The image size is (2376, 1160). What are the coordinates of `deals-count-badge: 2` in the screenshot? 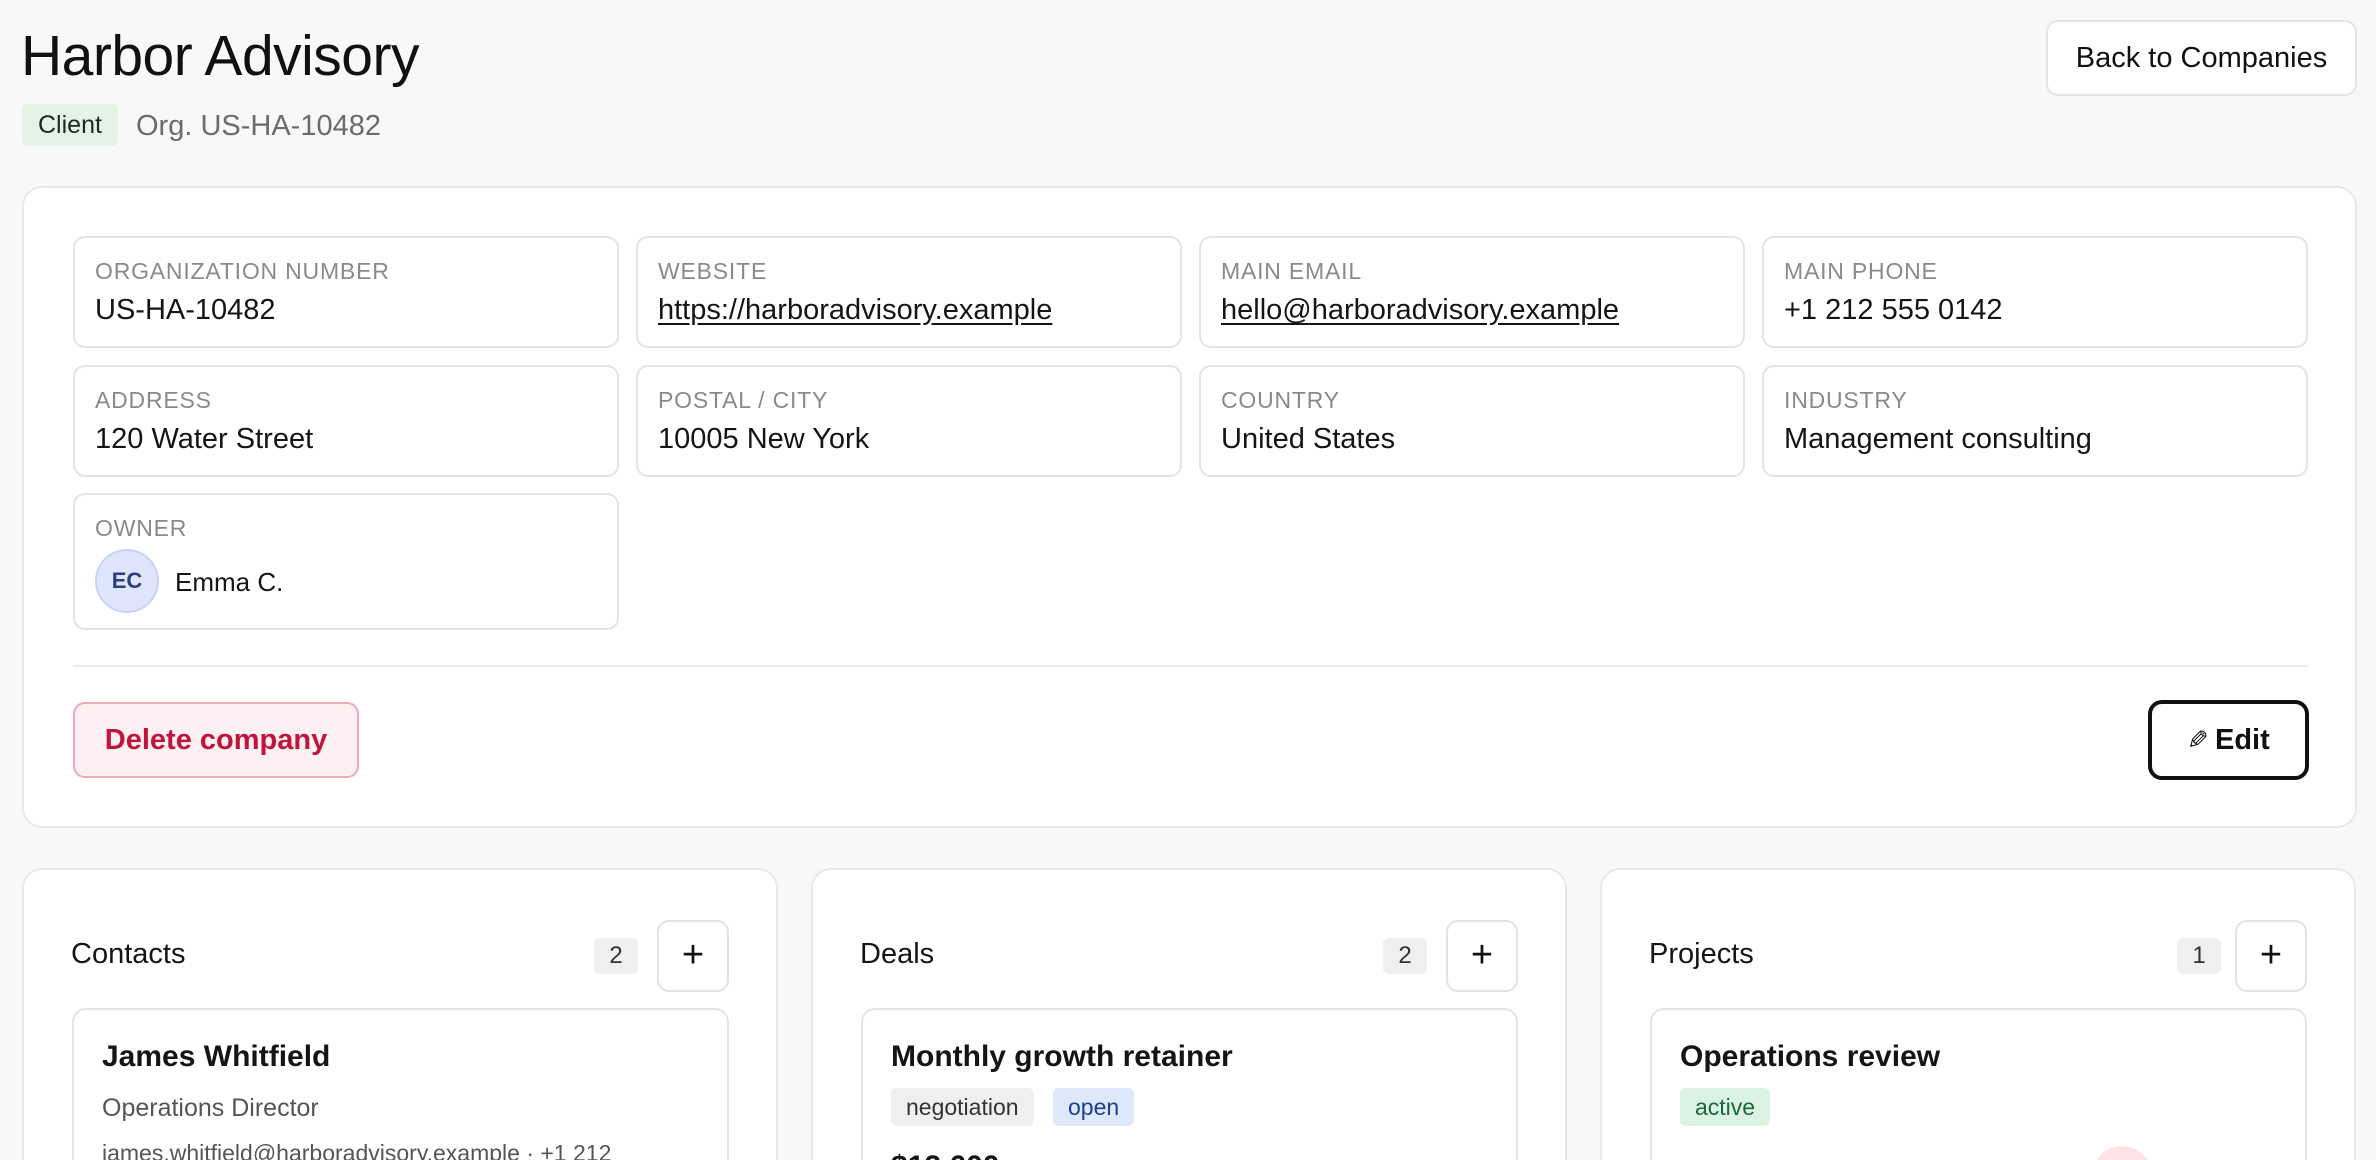 It's located at (1405, 956).